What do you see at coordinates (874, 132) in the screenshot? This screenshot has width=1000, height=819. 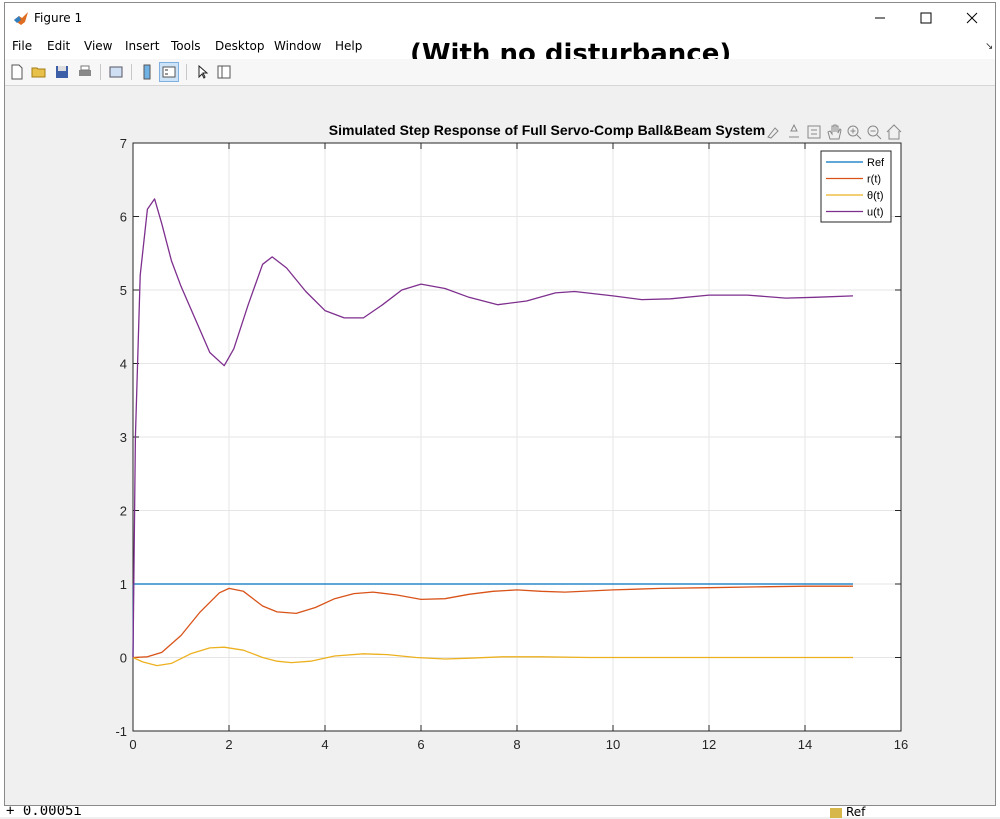 I see `zoom-out-icon` at bounding box center [874, 132].